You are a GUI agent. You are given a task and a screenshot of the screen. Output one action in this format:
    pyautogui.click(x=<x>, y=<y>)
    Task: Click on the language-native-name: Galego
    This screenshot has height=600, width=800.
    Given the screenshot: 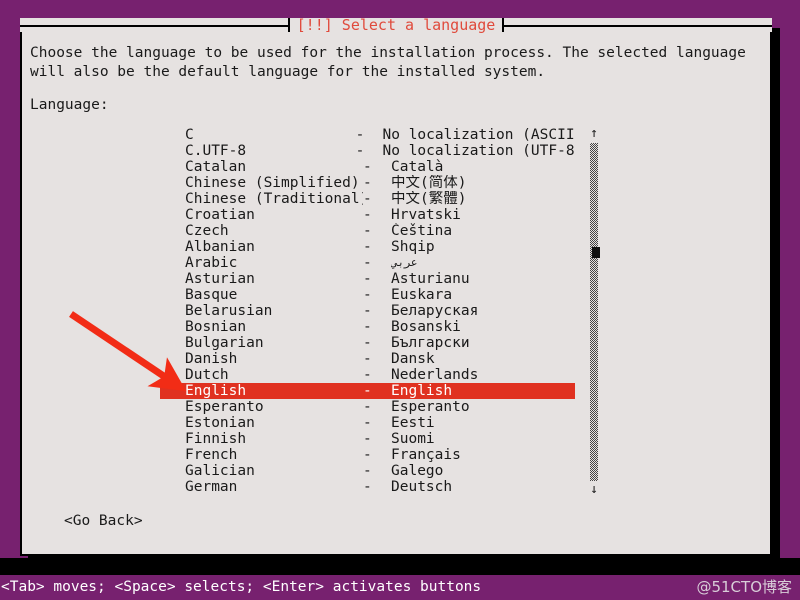 What is the action you would take?
    pyautogui.click(x=417, y=471)
    